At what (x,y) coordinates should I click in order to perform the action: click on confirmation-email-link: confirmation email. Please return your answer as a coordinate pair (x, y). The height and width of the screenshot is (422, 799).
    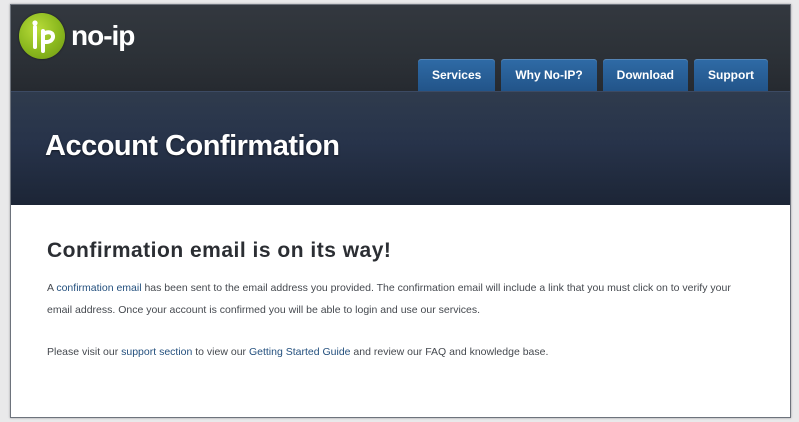
    Looking at the image, I should click on (98, 288).